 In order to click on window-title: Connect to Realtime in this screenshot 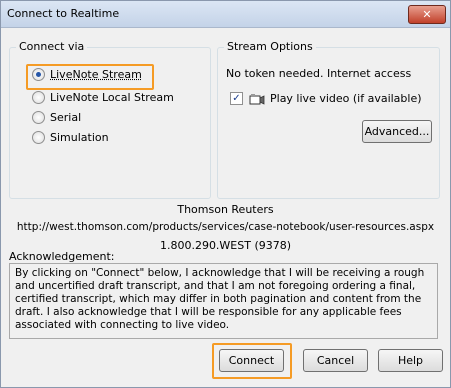, I will do `click(63, 13)`.